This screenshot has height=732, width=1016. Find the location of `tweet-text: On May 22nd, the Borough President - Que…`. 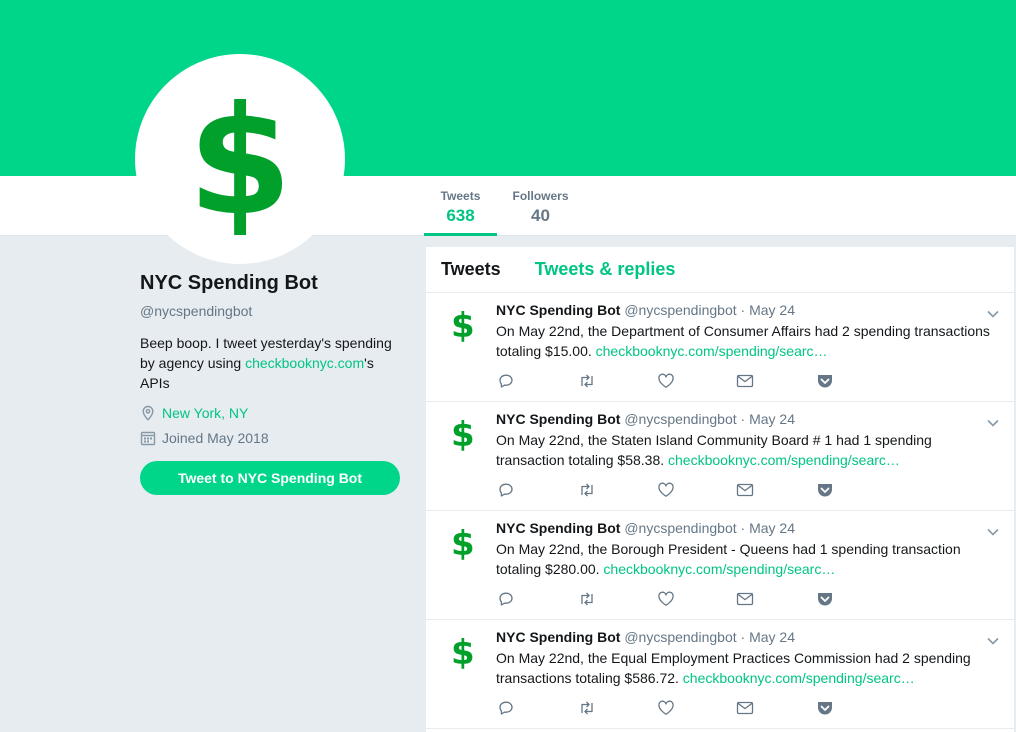

tweet-text: On May 22nd, the Borough President - Que… is located at coordinates (748, 559).